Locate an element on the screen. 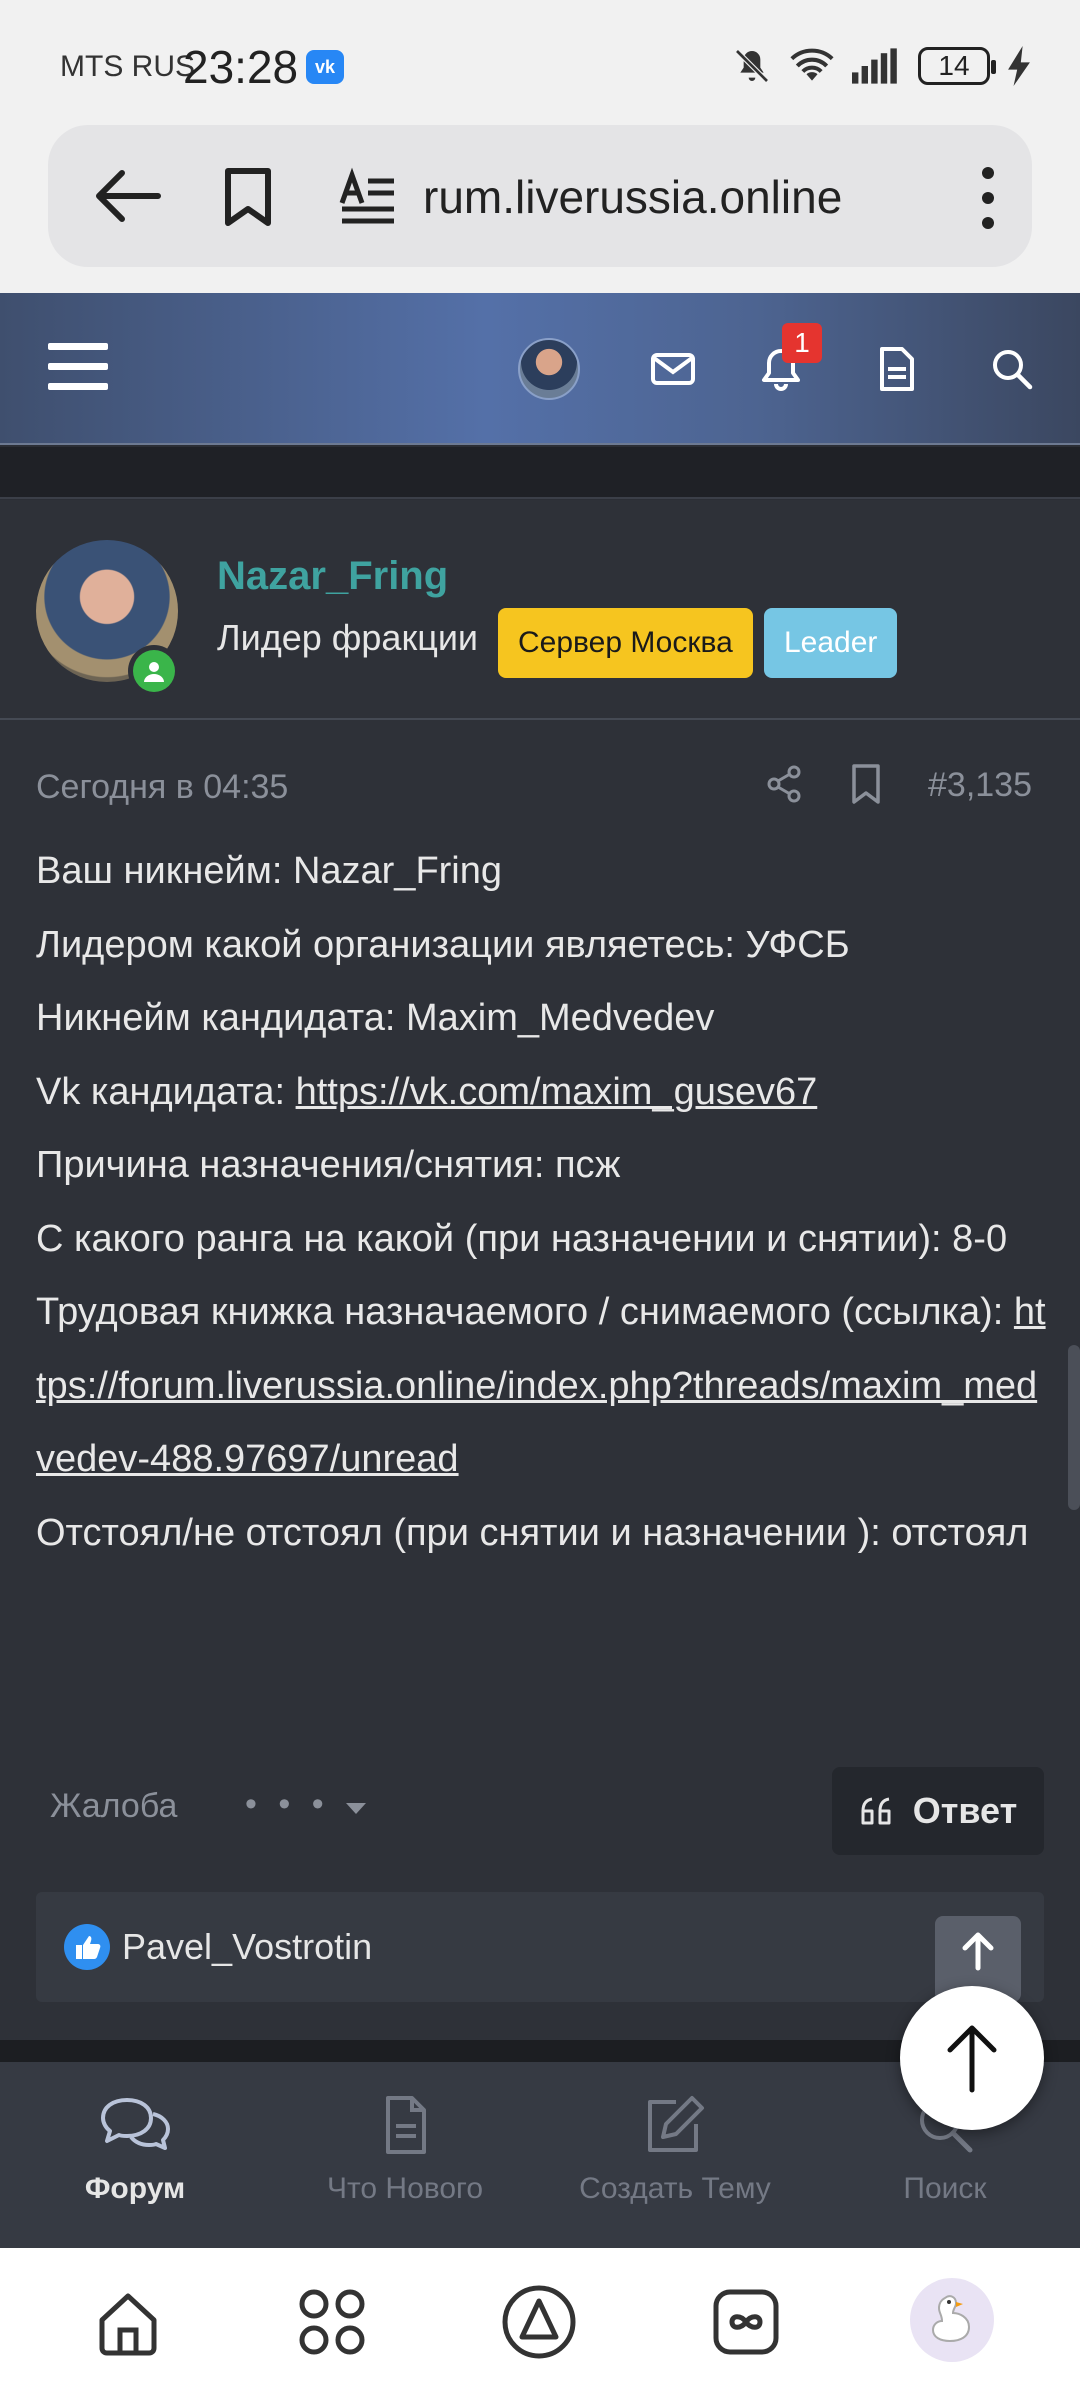 This screenshot has width=1080, height=2388. status-icons: 14 is located at coordinates (881, 66).